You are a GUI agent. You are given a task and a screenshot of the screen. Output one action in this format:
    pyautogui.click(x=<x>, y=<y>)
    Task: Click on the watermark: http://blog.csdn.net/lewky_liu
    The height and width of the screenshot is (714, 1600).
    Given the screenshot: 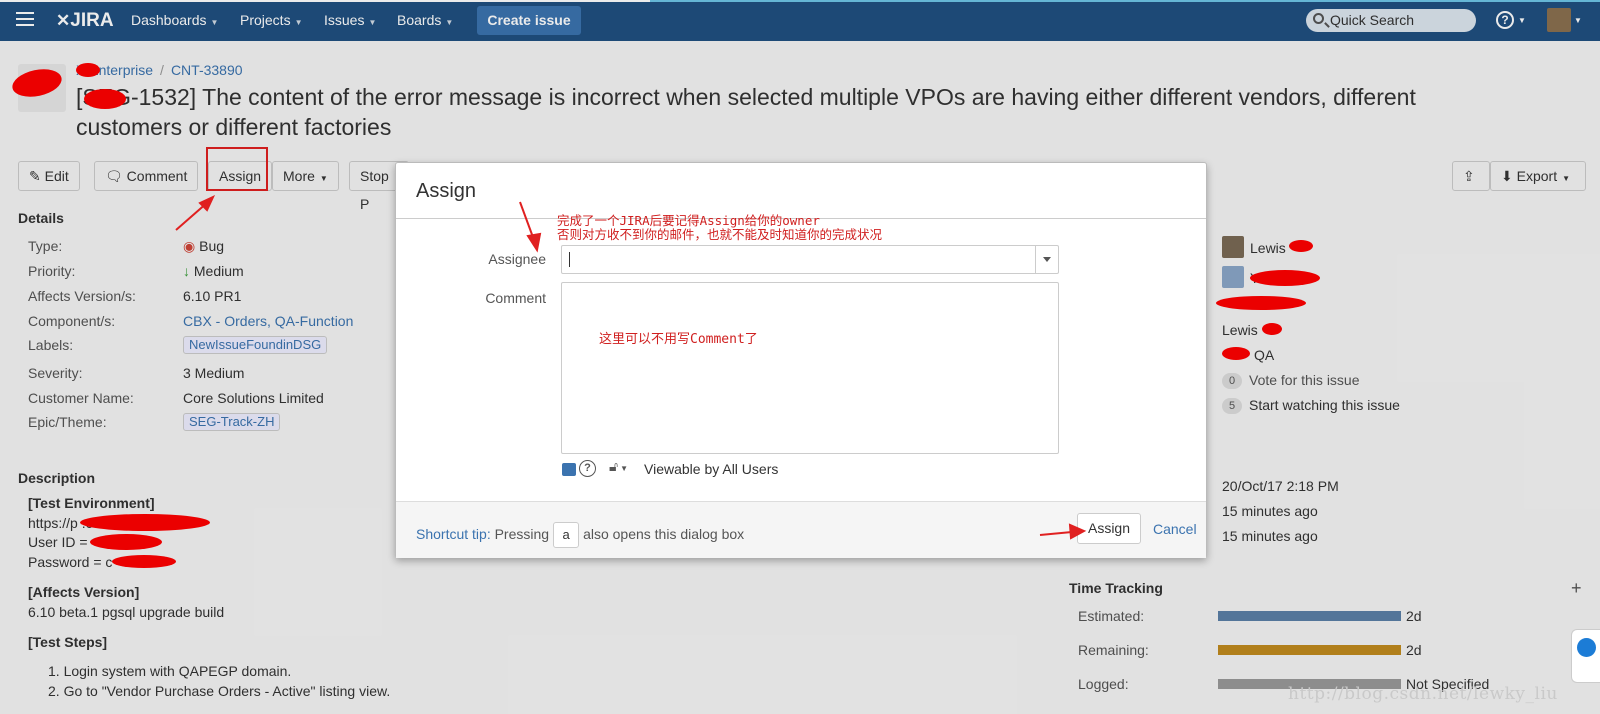 What is the action you would take?
    pyautogui.click(x=1423, y=694)
    